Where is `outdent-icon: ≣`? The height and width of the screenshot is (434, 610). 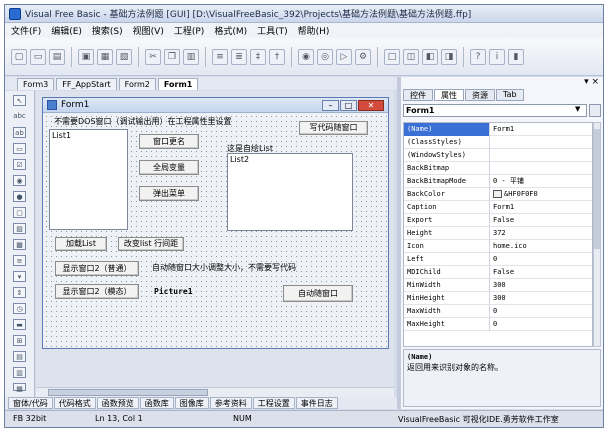 outdent-icon: ≣ is located at coordinates (239, 56).